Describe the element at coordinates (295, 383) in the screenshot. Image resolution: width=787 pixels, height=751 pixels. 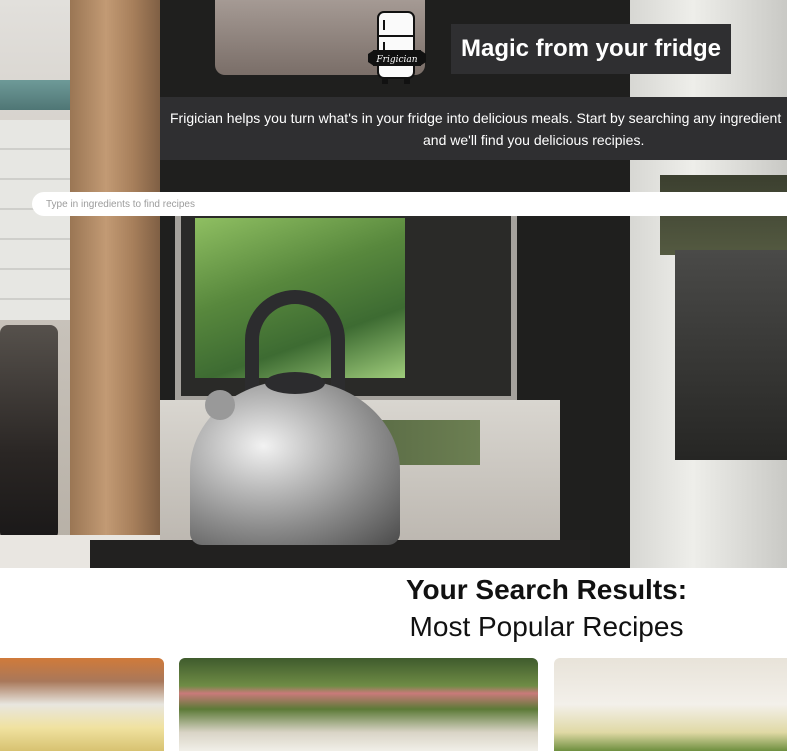
I see `kettle-lid` at that location.